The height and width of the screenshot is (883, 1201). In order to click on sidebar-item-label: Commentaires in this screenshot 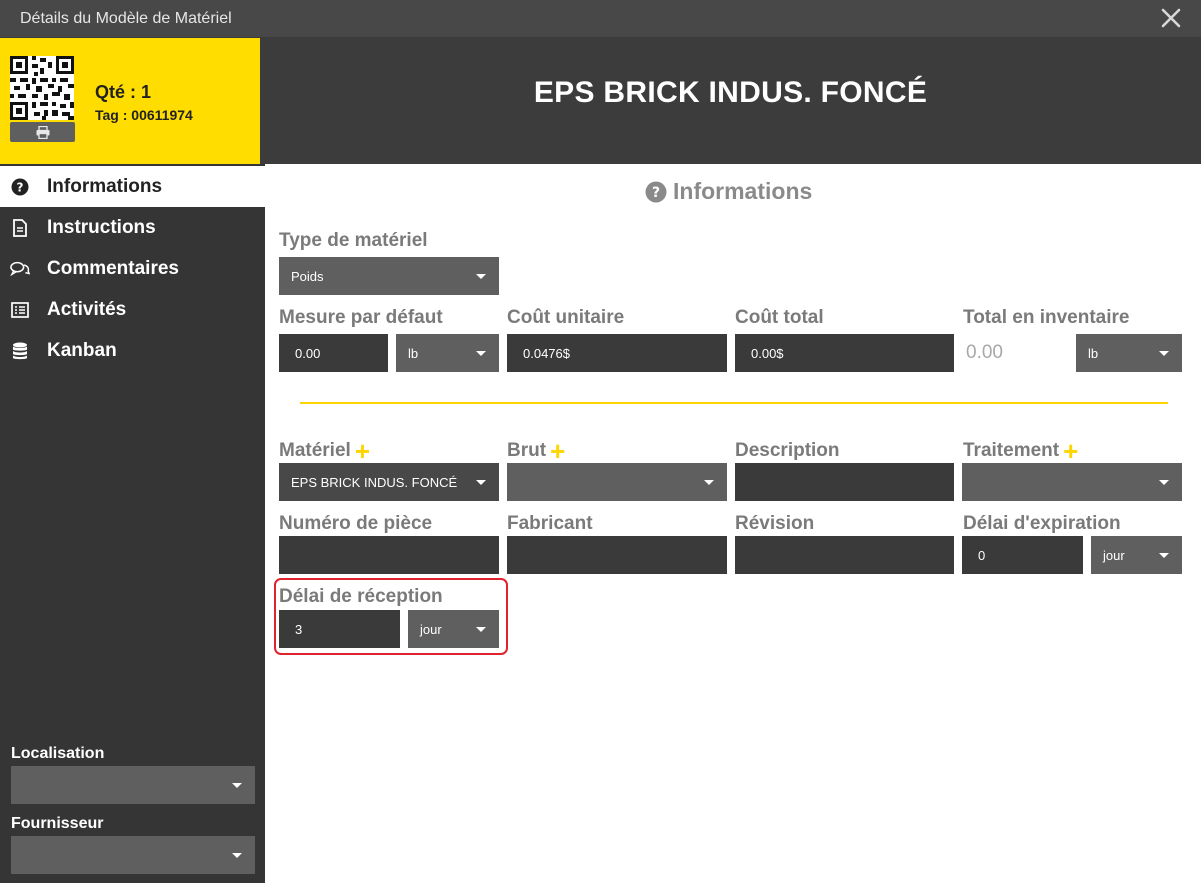, I will do `click(113, 268)`.